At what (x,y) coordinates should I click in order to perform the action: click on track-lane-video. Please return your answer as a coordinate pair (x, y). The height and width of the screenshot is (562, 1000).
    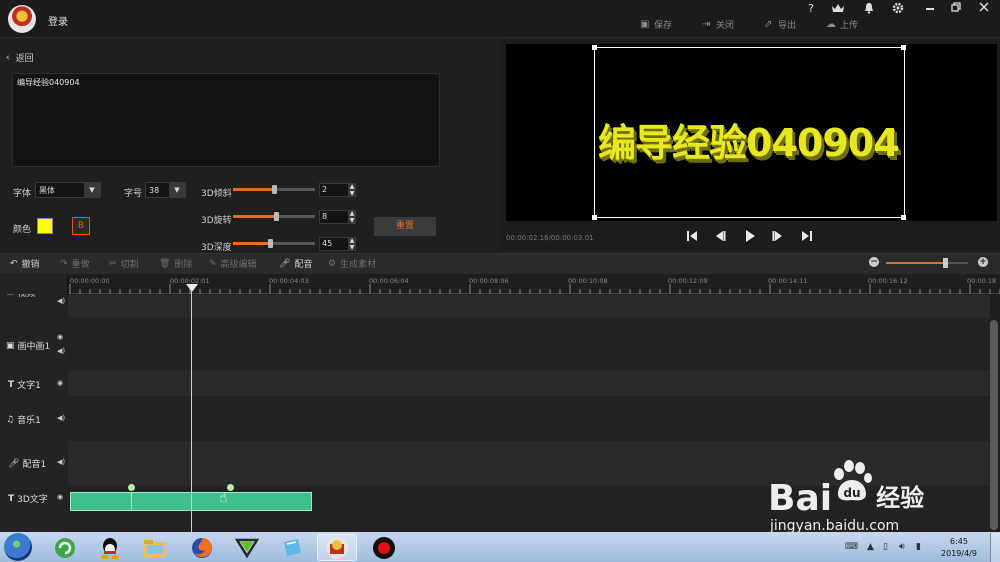
    Looking at the image, I should click on (495, 306).